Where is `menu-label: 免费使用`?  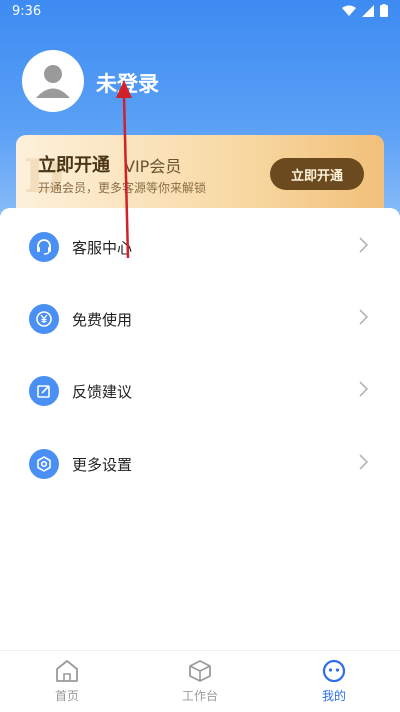
menu-label: 免费使用 is located at coordinates (102, 319).